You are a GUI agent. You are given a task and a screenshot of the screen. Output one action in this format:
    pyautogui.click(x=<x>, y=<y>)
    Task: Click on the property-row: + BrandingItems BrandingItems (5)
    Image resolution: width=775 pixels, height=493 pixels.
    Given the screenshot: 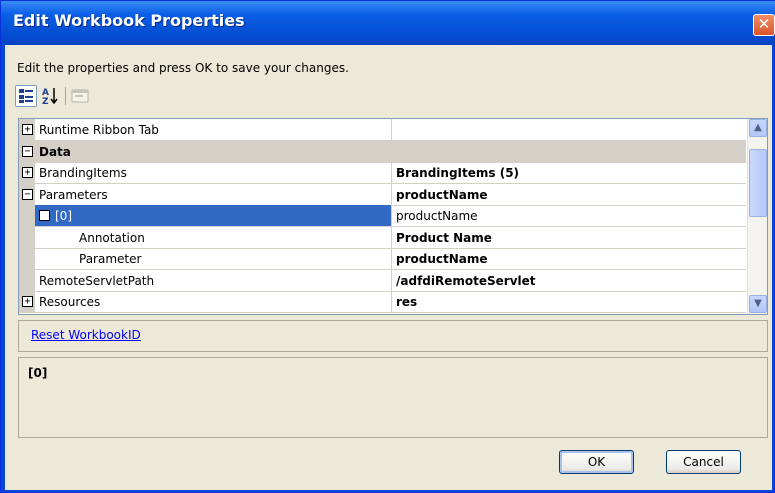 What is the action you would take?
    pyautogui.click(x=382, y=173)
    